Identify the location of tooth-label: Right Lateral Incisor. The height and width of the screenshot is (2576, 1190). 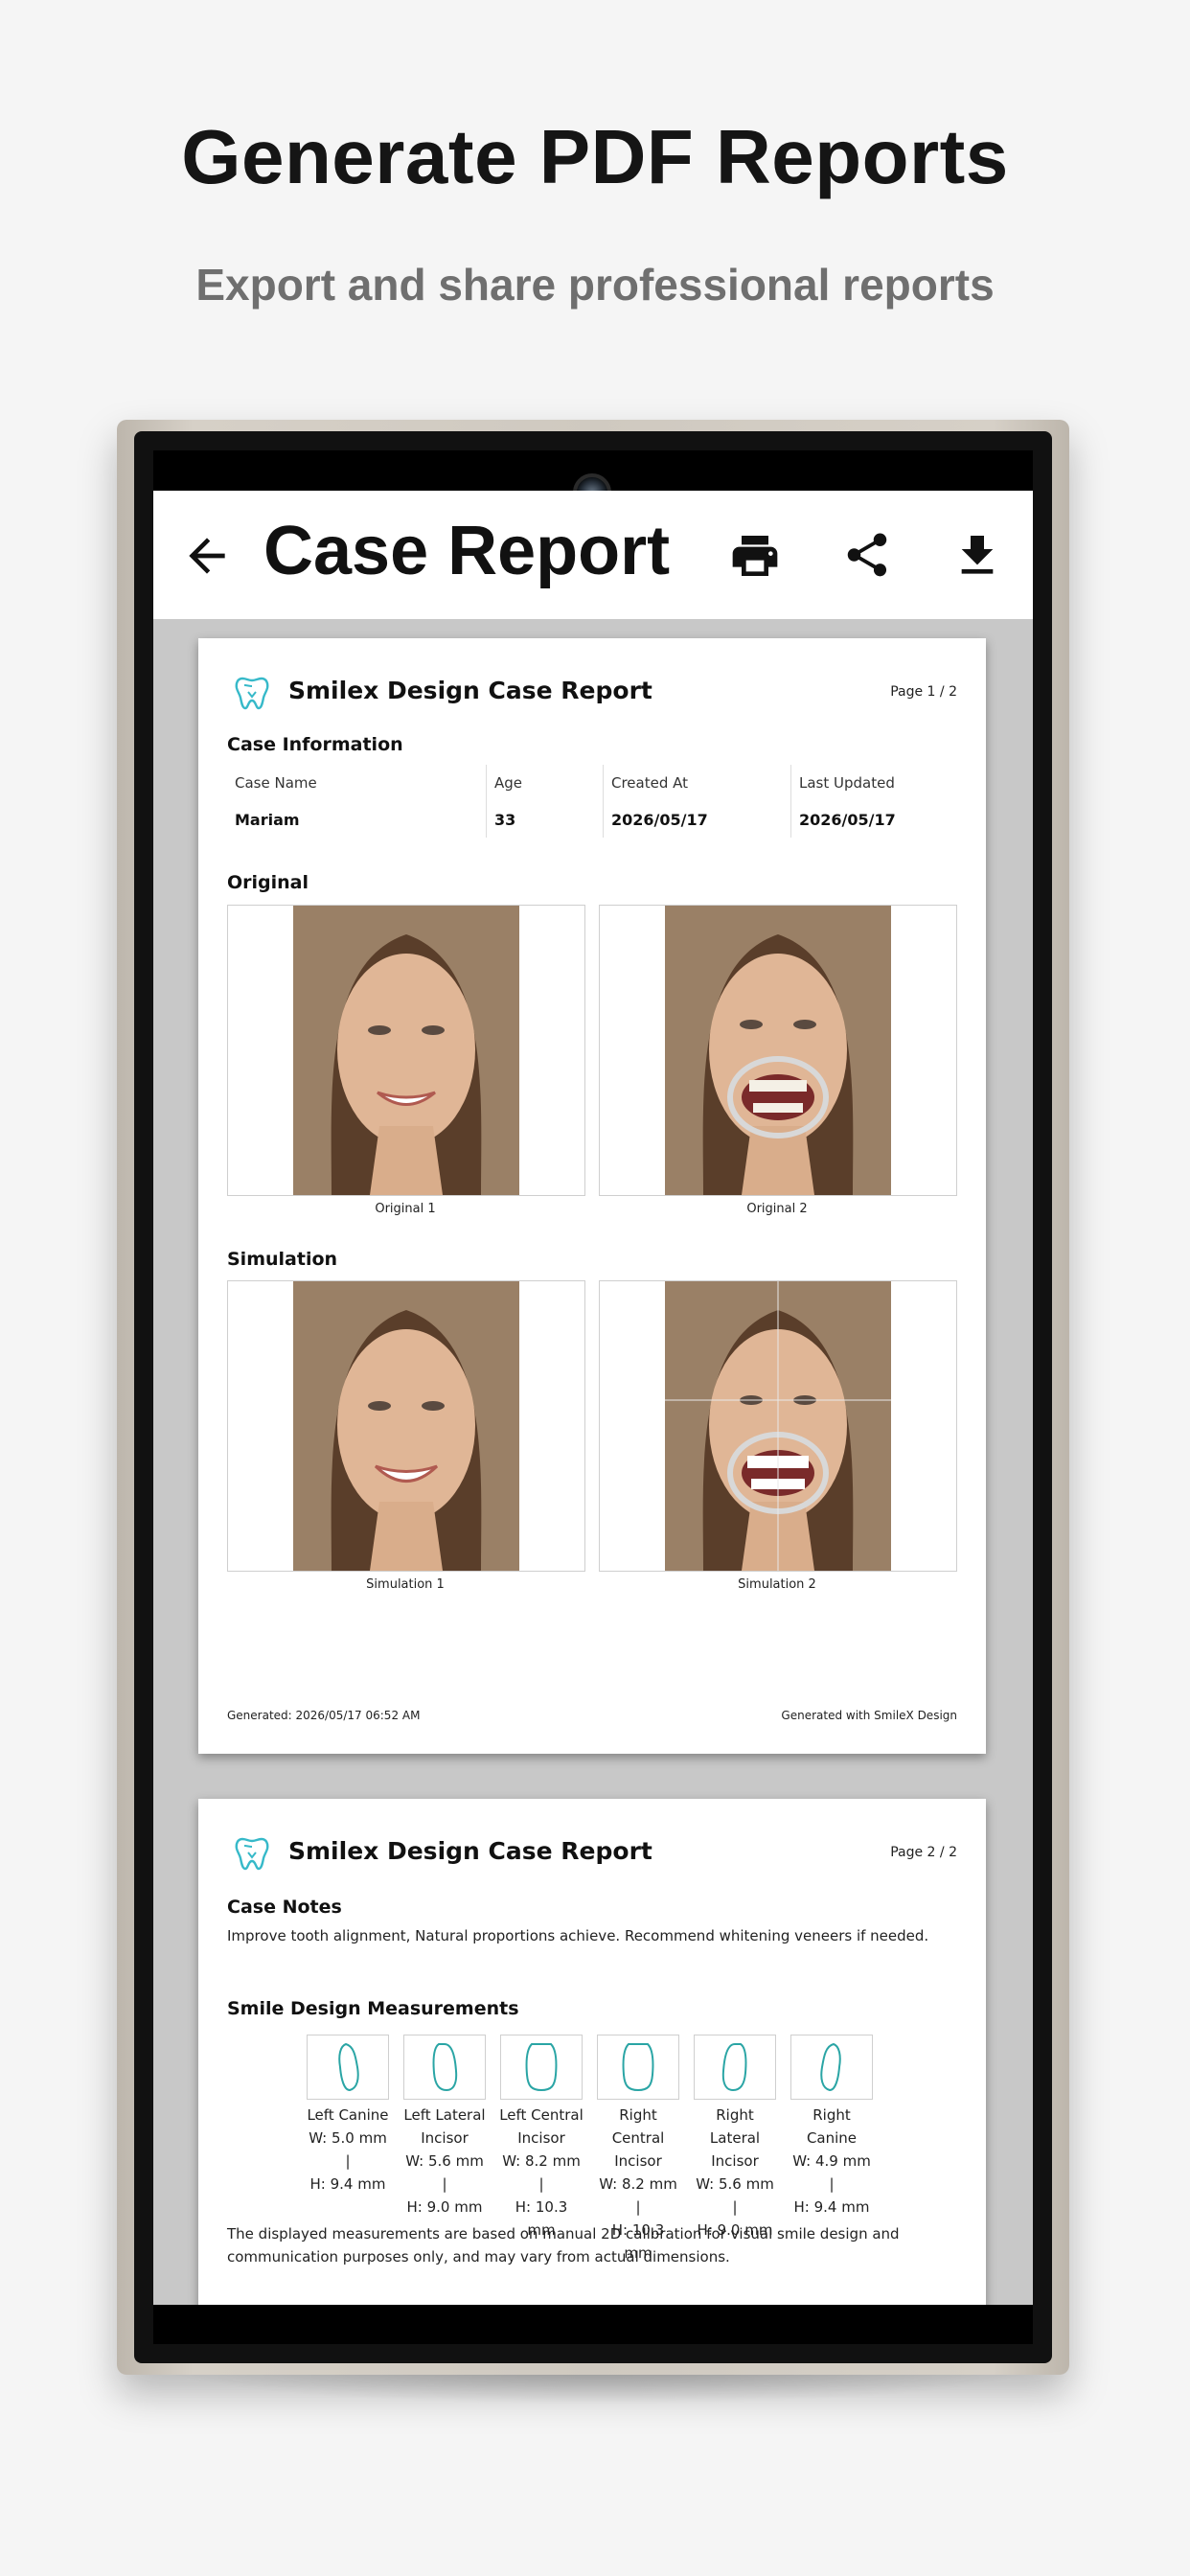
(735, 2138).